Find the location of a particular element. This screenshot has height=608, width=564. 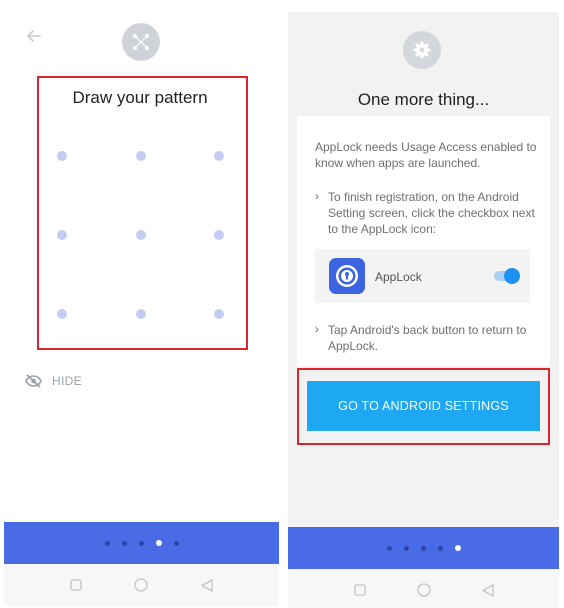

app-list-item: AppLock is located at coordinates (422, 276).